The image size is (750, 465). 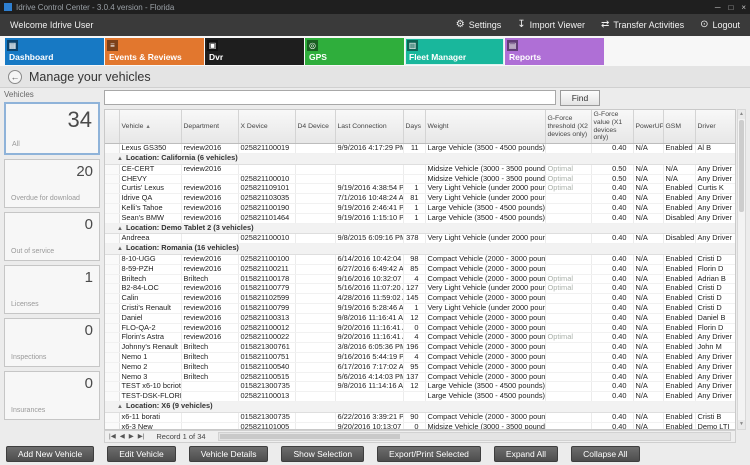 I want to click on tab-events-reviews: ≡ Events & Reviews, so click(x=154, y=51).